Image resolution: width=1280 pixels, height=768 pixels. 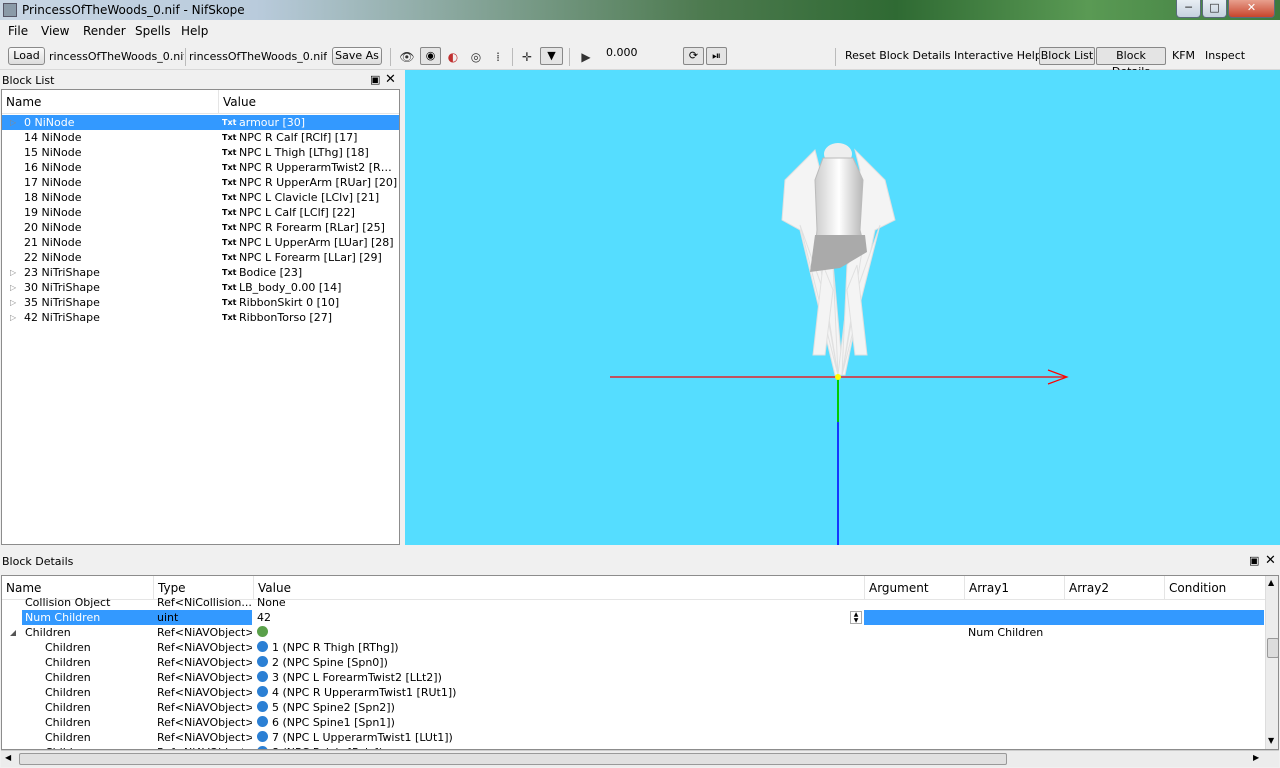 What do you see at coordinates (407, 57) in the screenshot?
I see `eye-icon: 👁` at bounding box center [407, 57].